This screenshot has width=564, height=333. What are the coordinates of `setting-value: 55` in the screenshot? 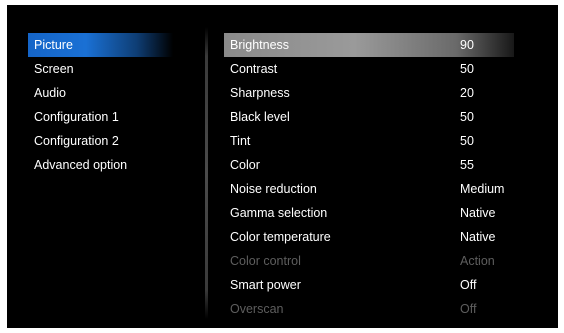 It's located at (467, 165).